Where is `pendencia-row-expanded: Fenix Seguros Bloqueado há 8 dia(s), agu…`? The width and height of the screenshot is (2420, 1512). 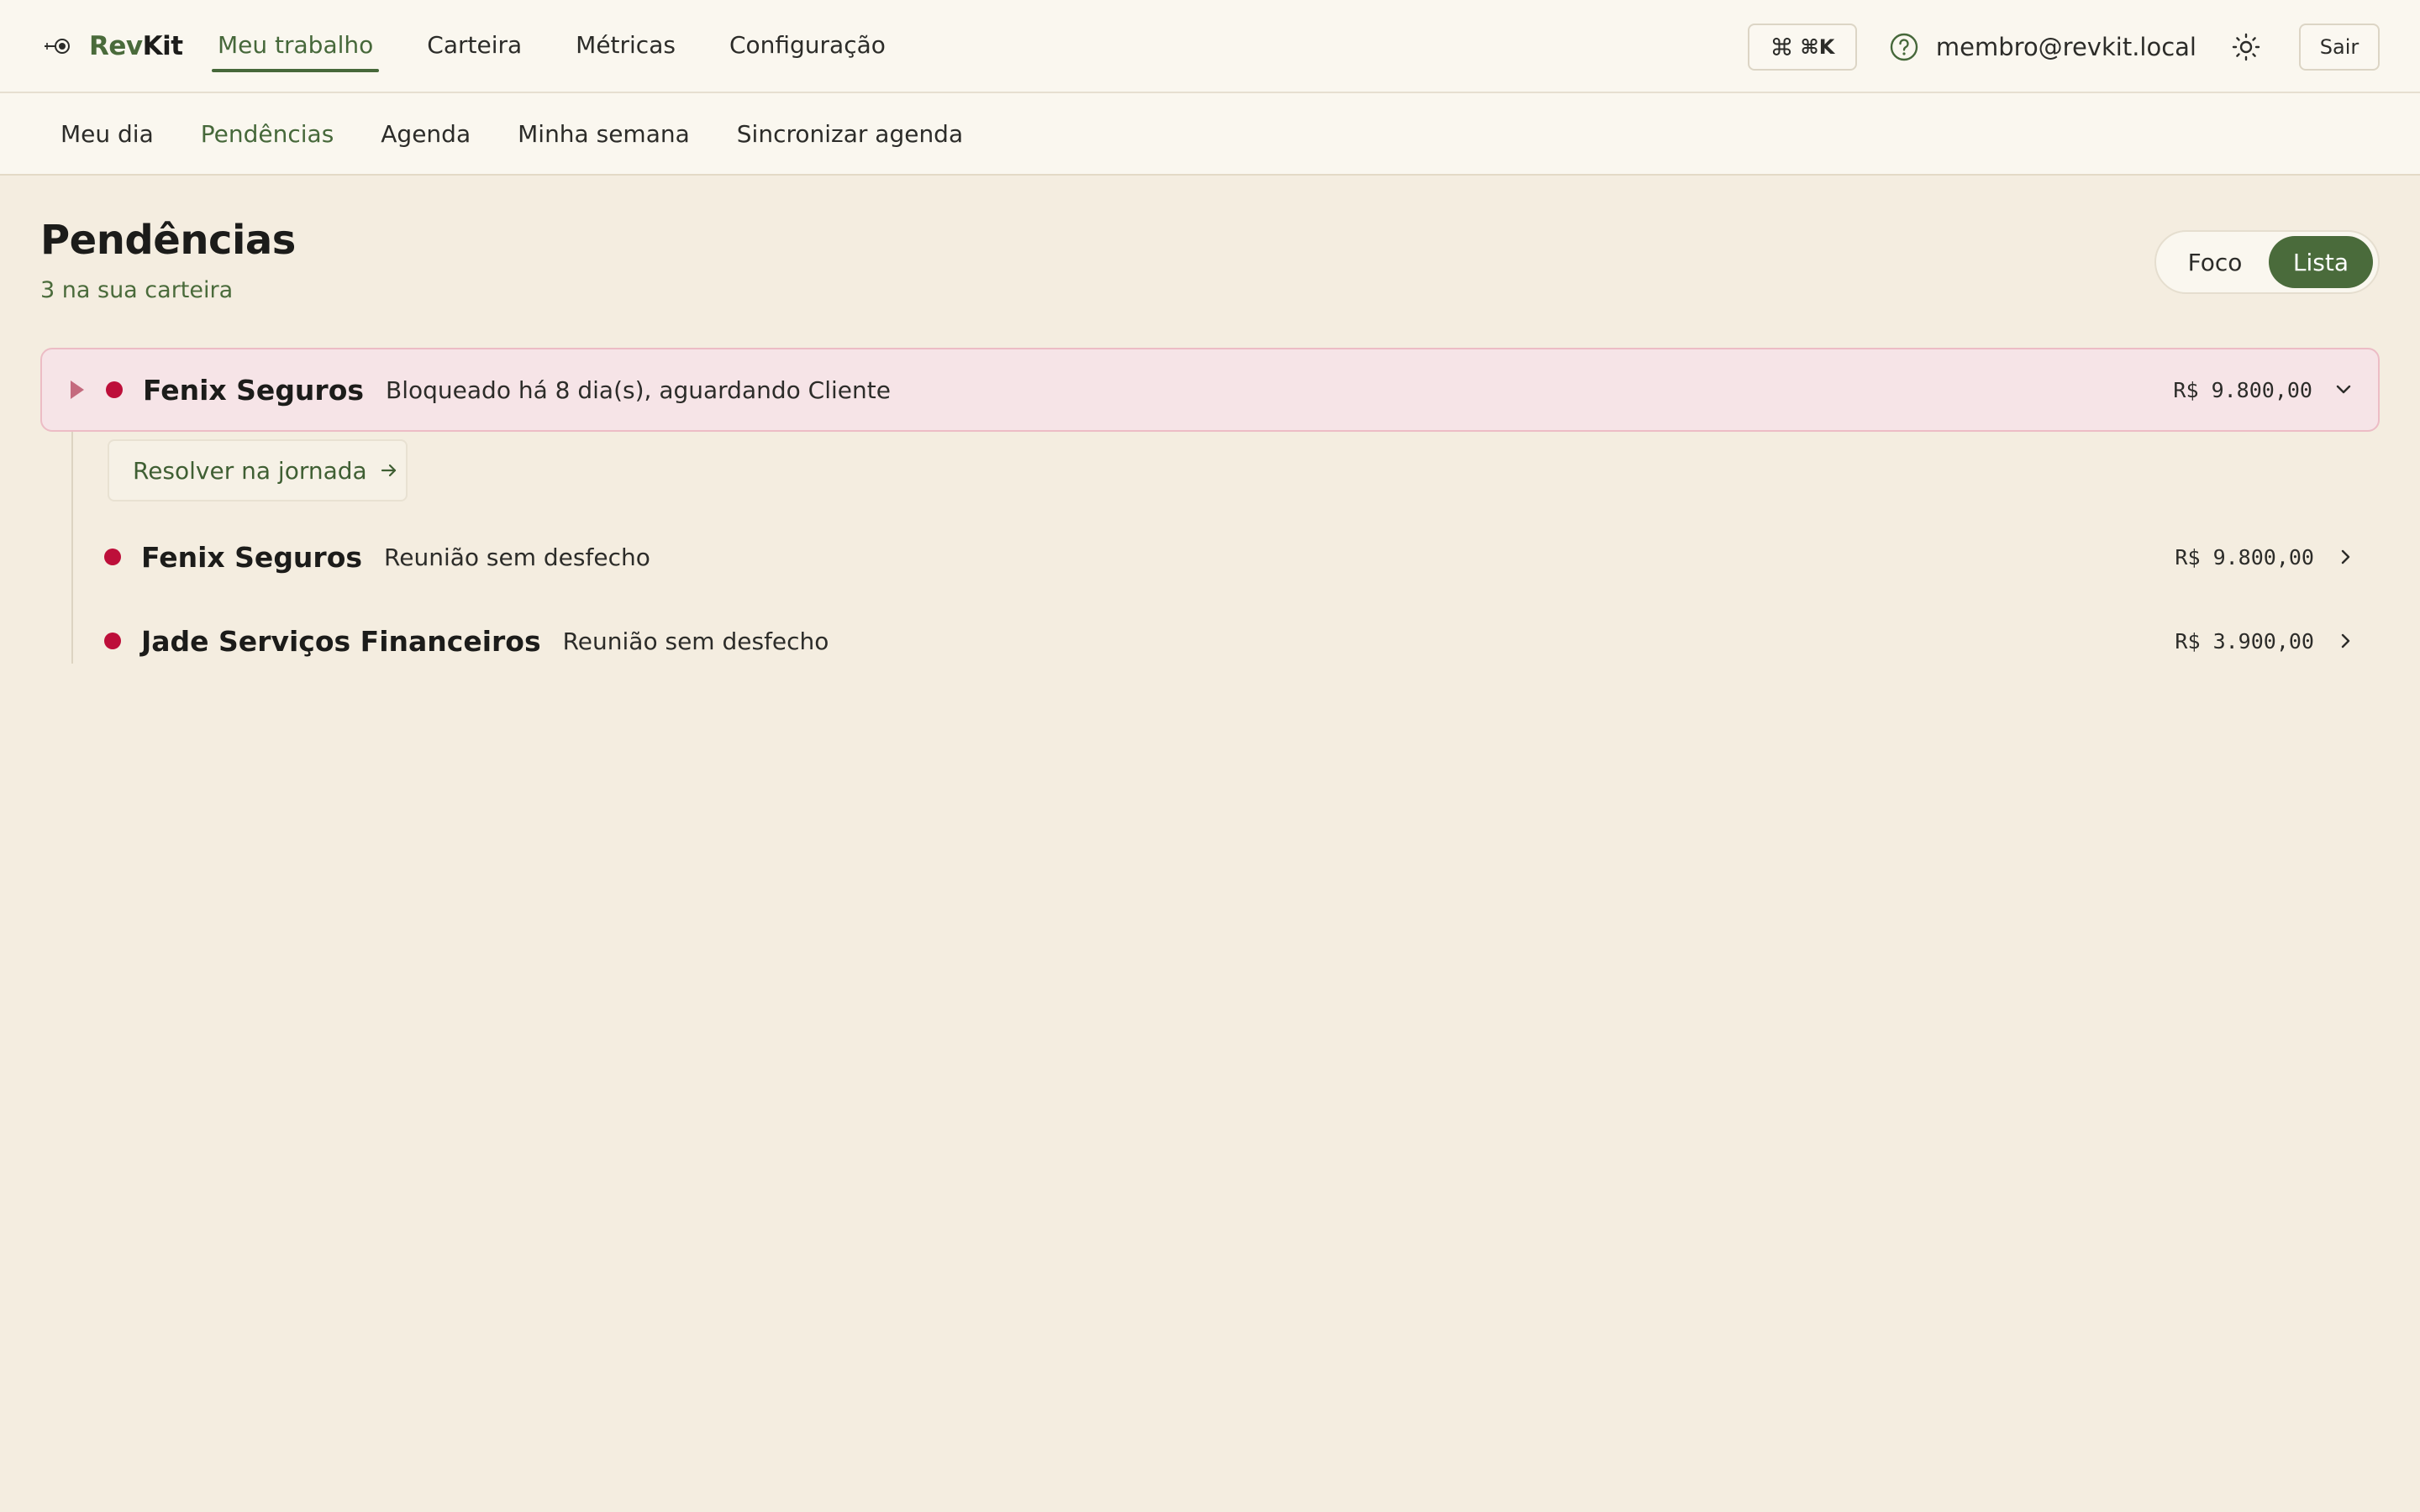
pendencia-row-expanded: Fenix Seguros Bloqueado há 8 dia(s), agu… is located at coordinates (1210, 390).